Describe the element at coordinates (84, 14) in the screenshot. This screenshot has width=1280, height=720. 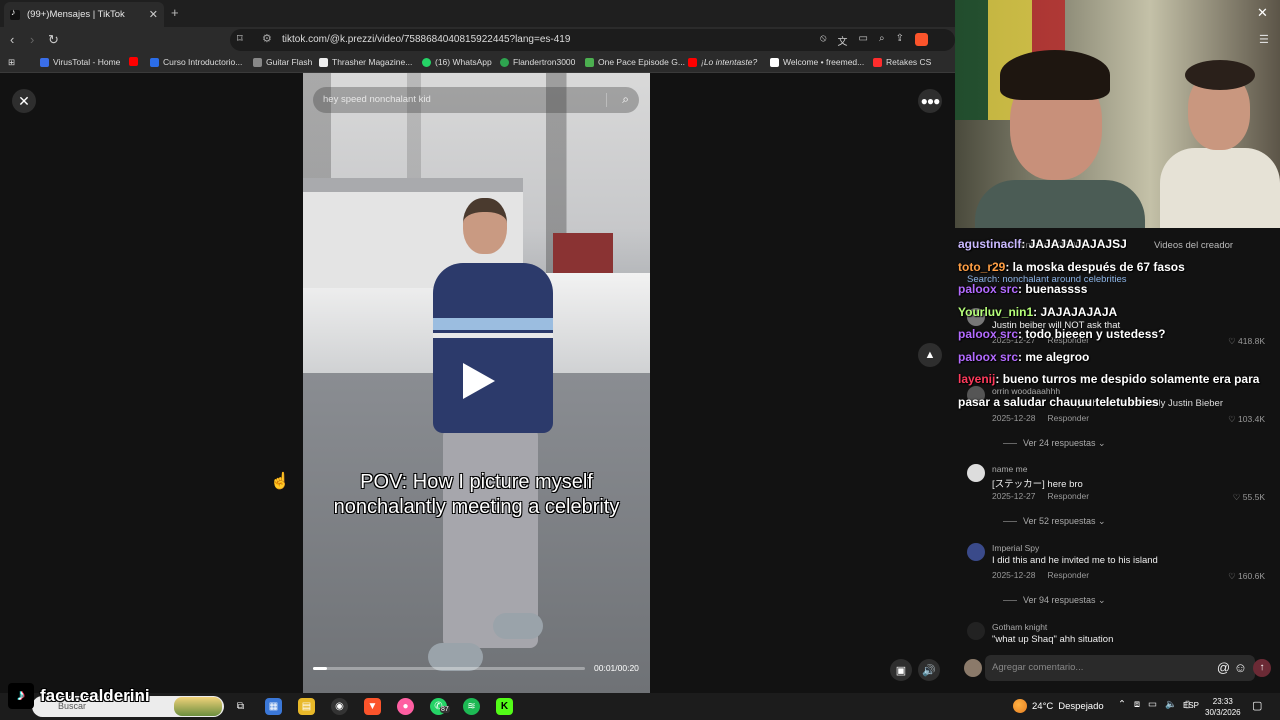
I see `browser-tab-tiktok: (99+)Mensajes | TikTok ✕` at that location.